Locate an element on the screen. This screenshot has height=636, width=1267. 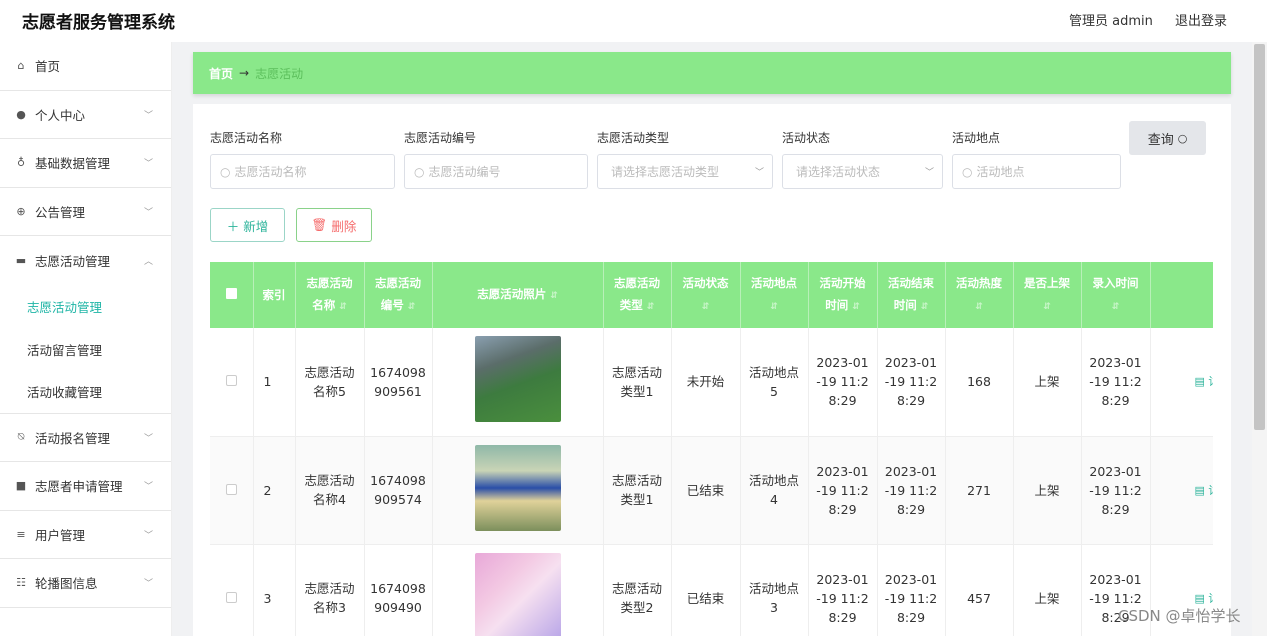
col-name: 志愿活动 名称 ⇵ is located at coordinates (330, 295).